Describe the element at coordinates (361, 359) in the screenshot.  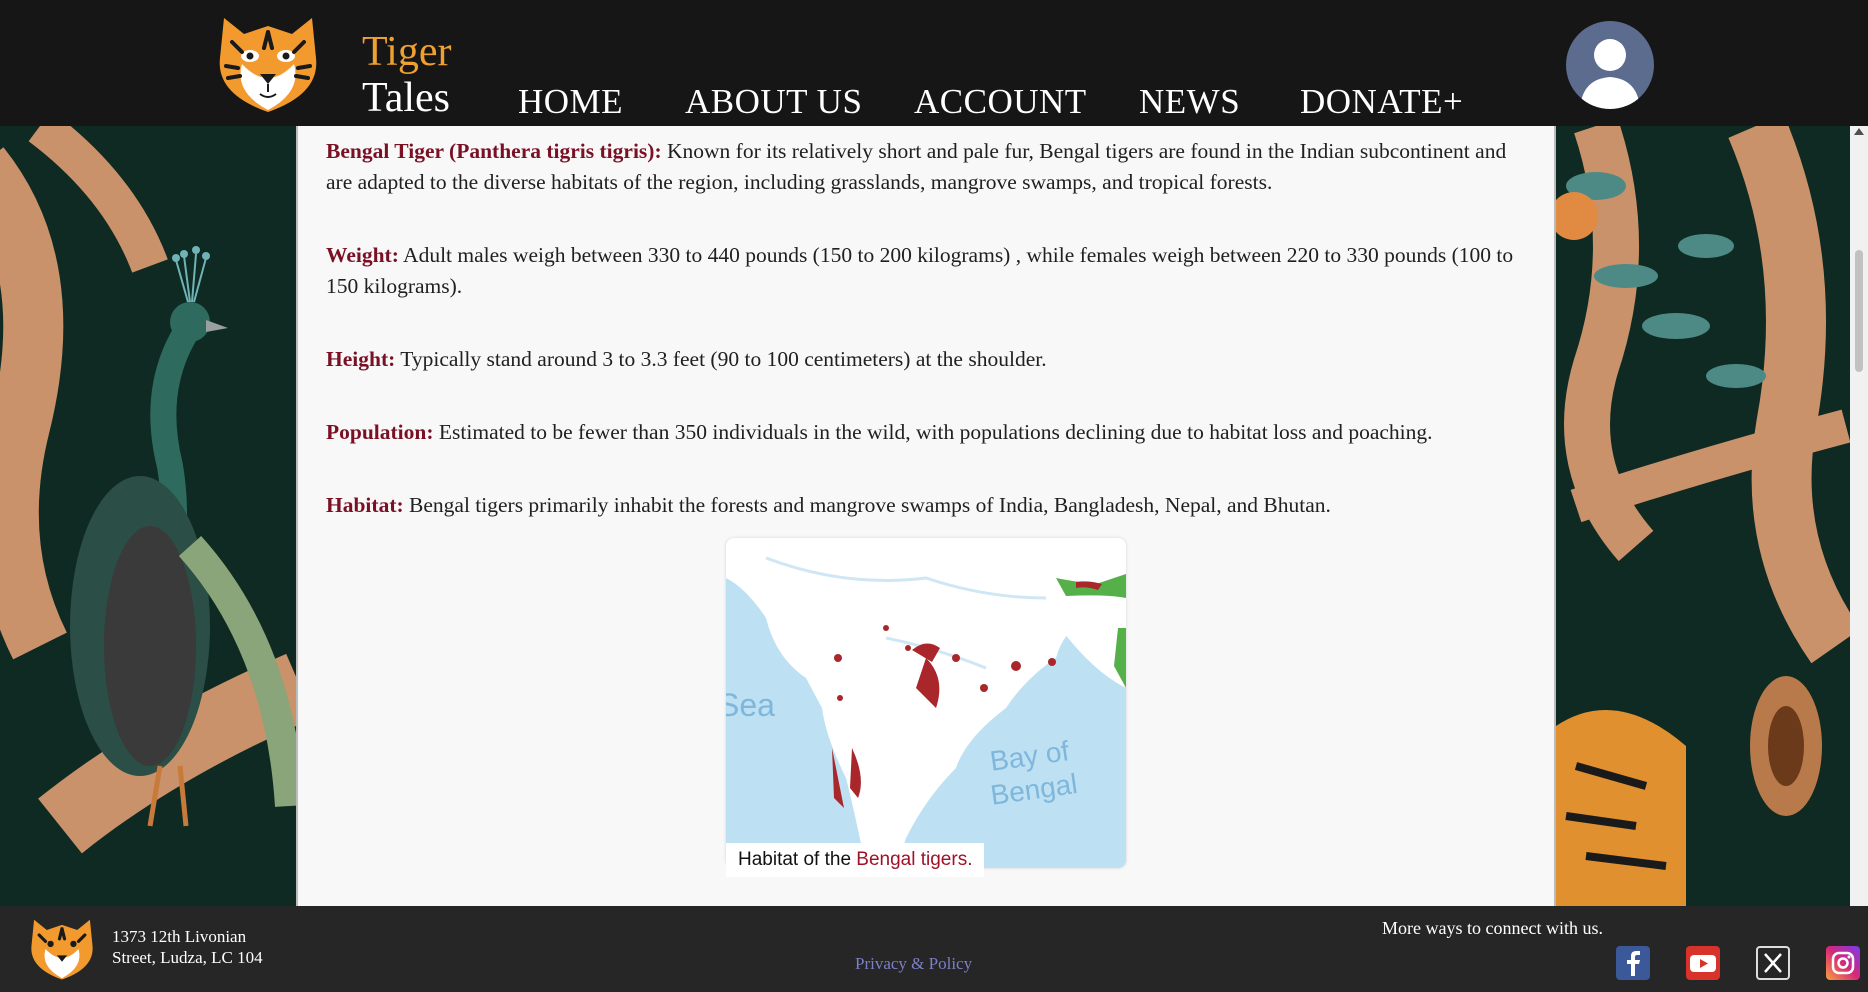
I see `height-label: Height:` at that location.